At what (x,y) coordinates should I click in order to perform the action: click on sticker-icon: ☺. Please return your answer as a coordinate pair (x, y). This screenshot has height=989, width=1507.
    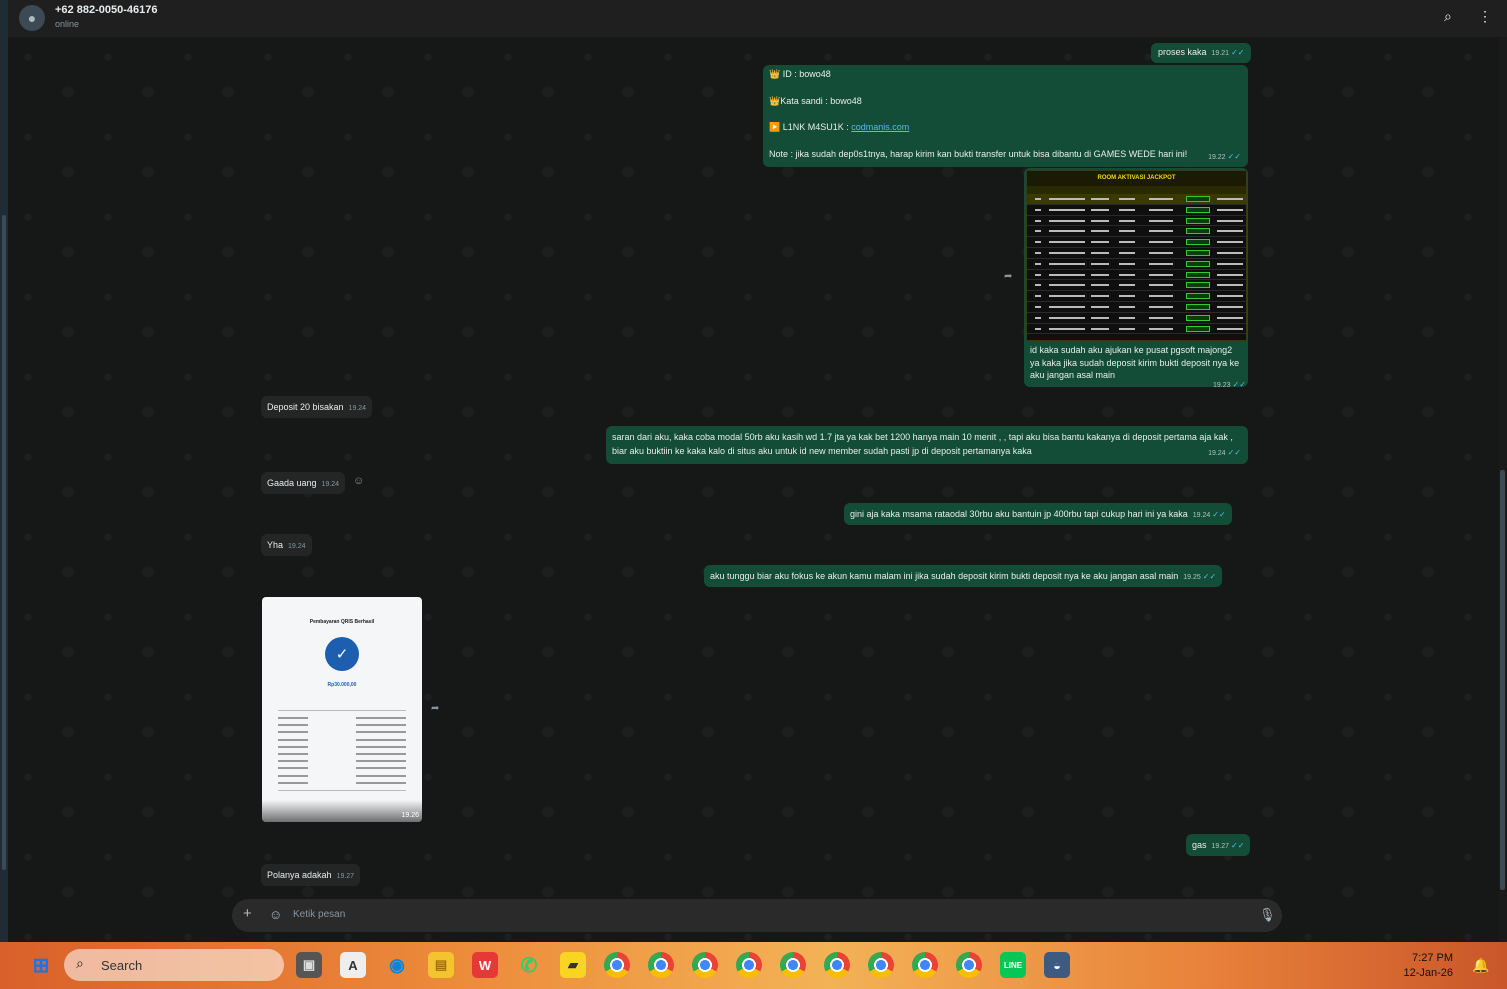
    Looking at the image, I should click on (275, 914).